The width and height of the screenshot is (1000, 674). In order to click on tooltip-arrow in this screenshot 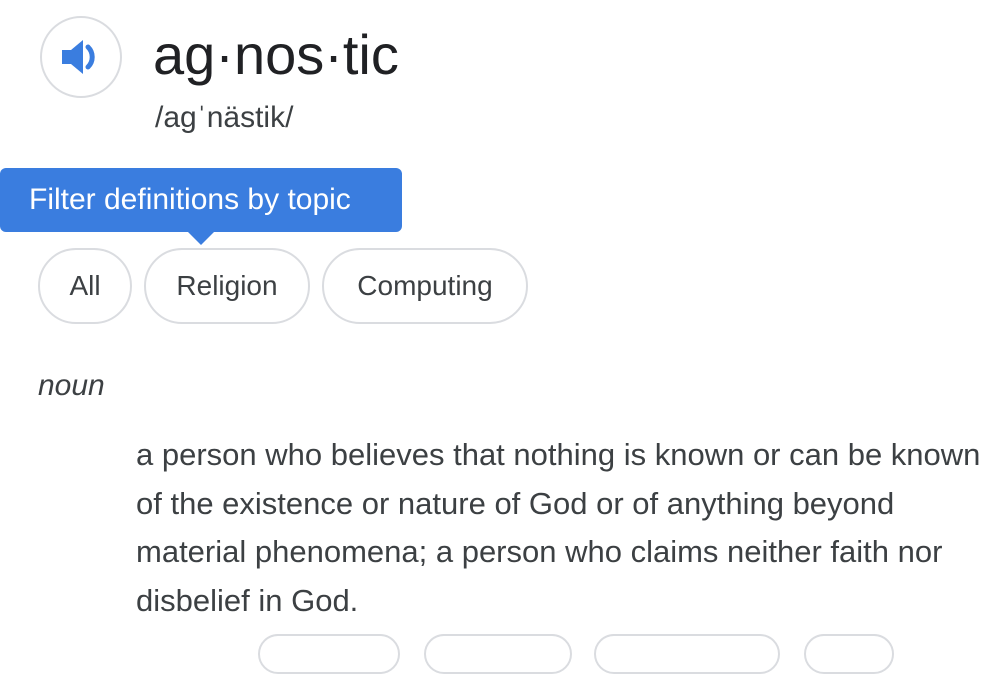, I will do `click(201, 238)`.